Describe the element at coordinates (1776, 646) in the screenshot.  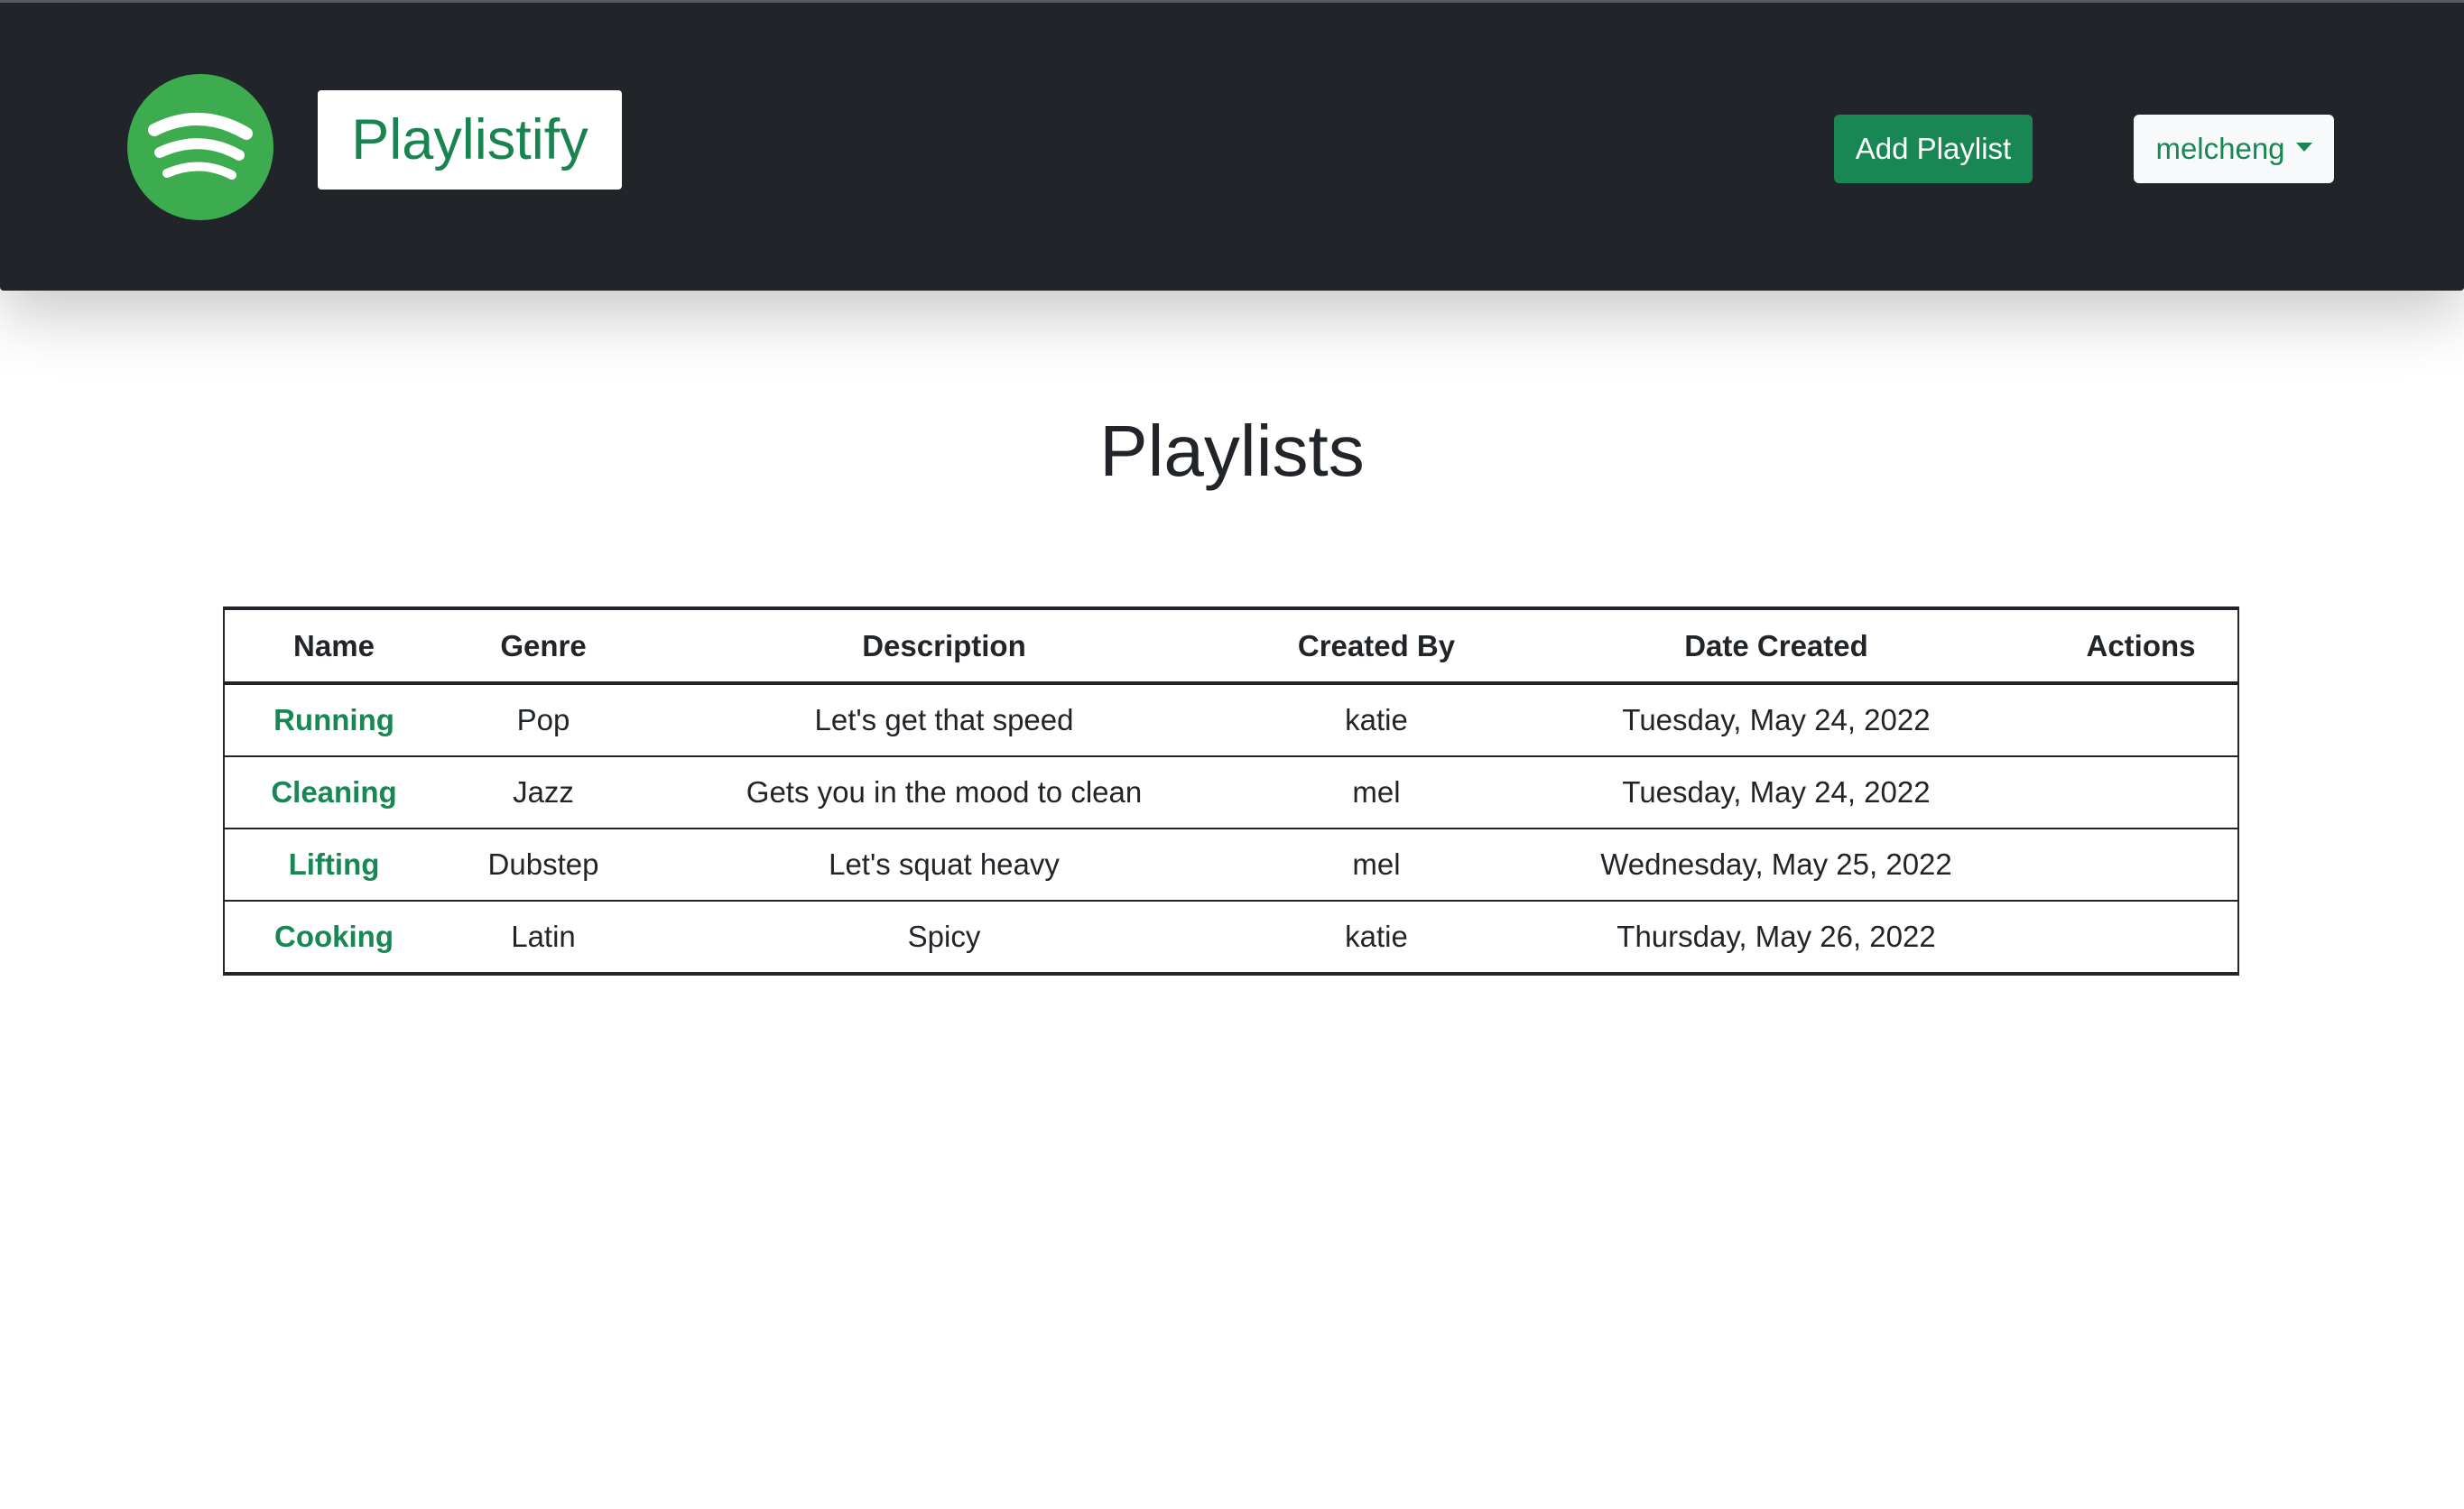
I see `column-header-date-created: Date Created` at that location.